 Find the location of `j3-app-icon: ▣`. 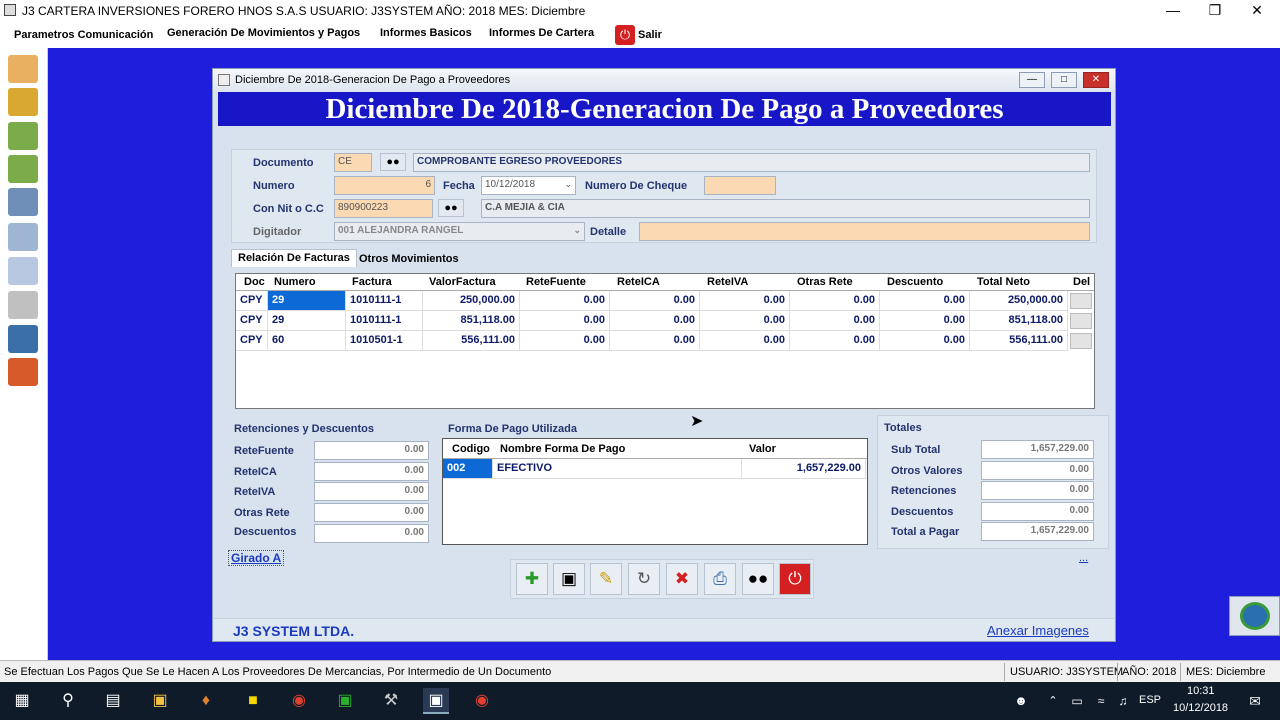

j3-app-icon: ▣ is located at coordinates (436, 701).